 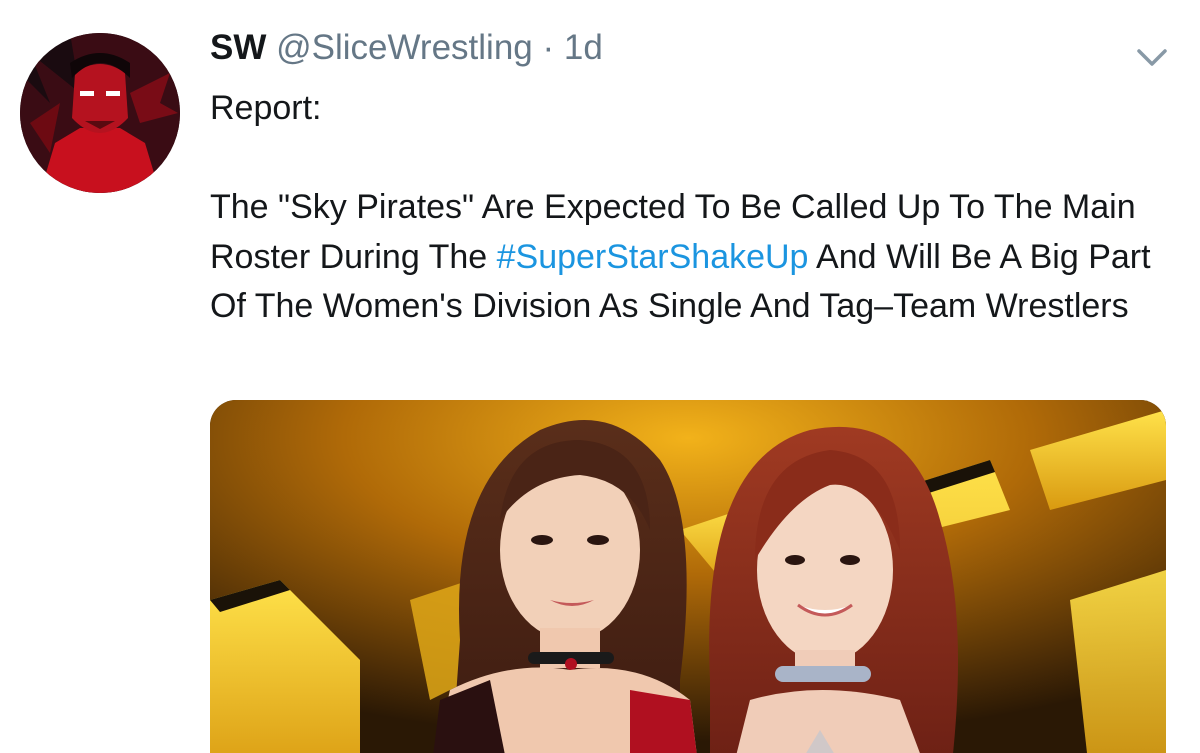 I want to click on chevron-down-icon, so click(x=1152, y=58).